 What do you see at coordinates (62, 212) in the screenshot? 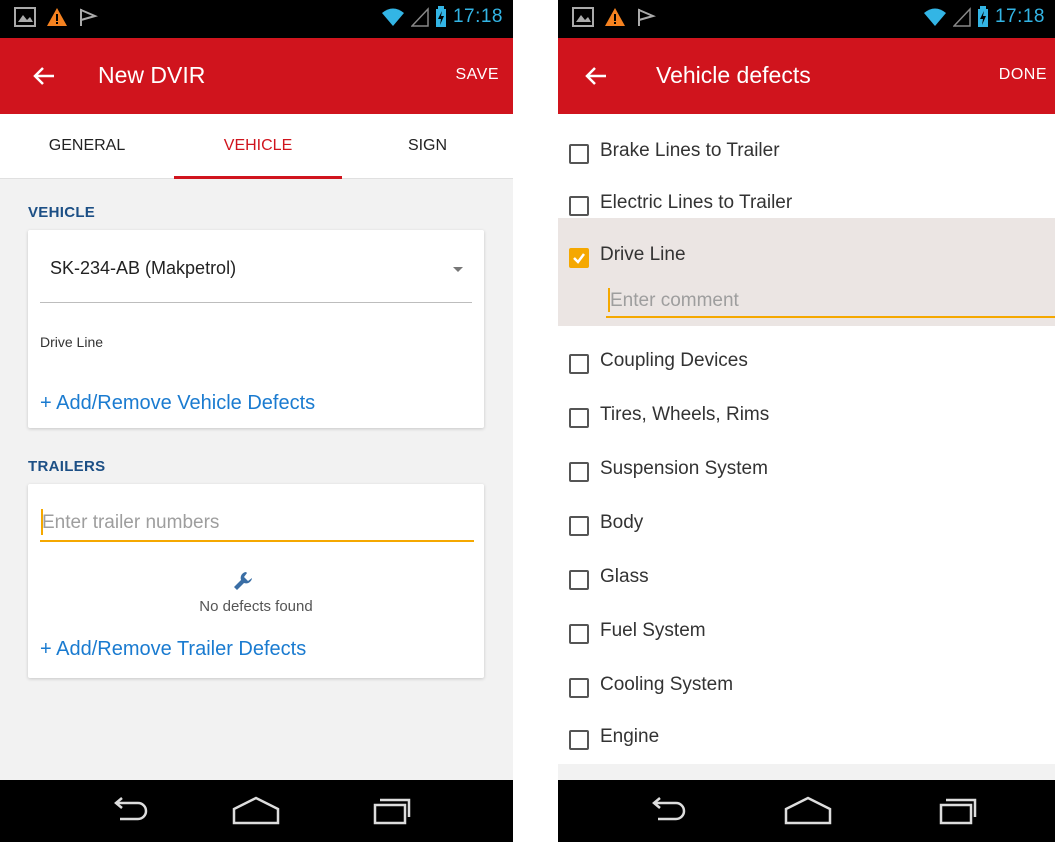
I see `vehicle-section-label: VEHICLE` at bounding box center [62, 212].